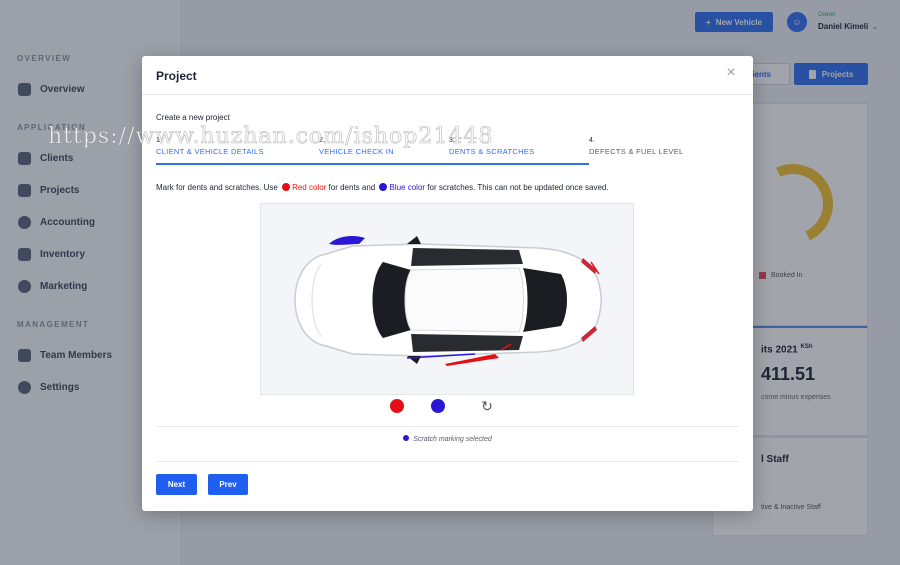 The image size is (900, 565). I want to click on red-dot-icon, so click(286, 187).